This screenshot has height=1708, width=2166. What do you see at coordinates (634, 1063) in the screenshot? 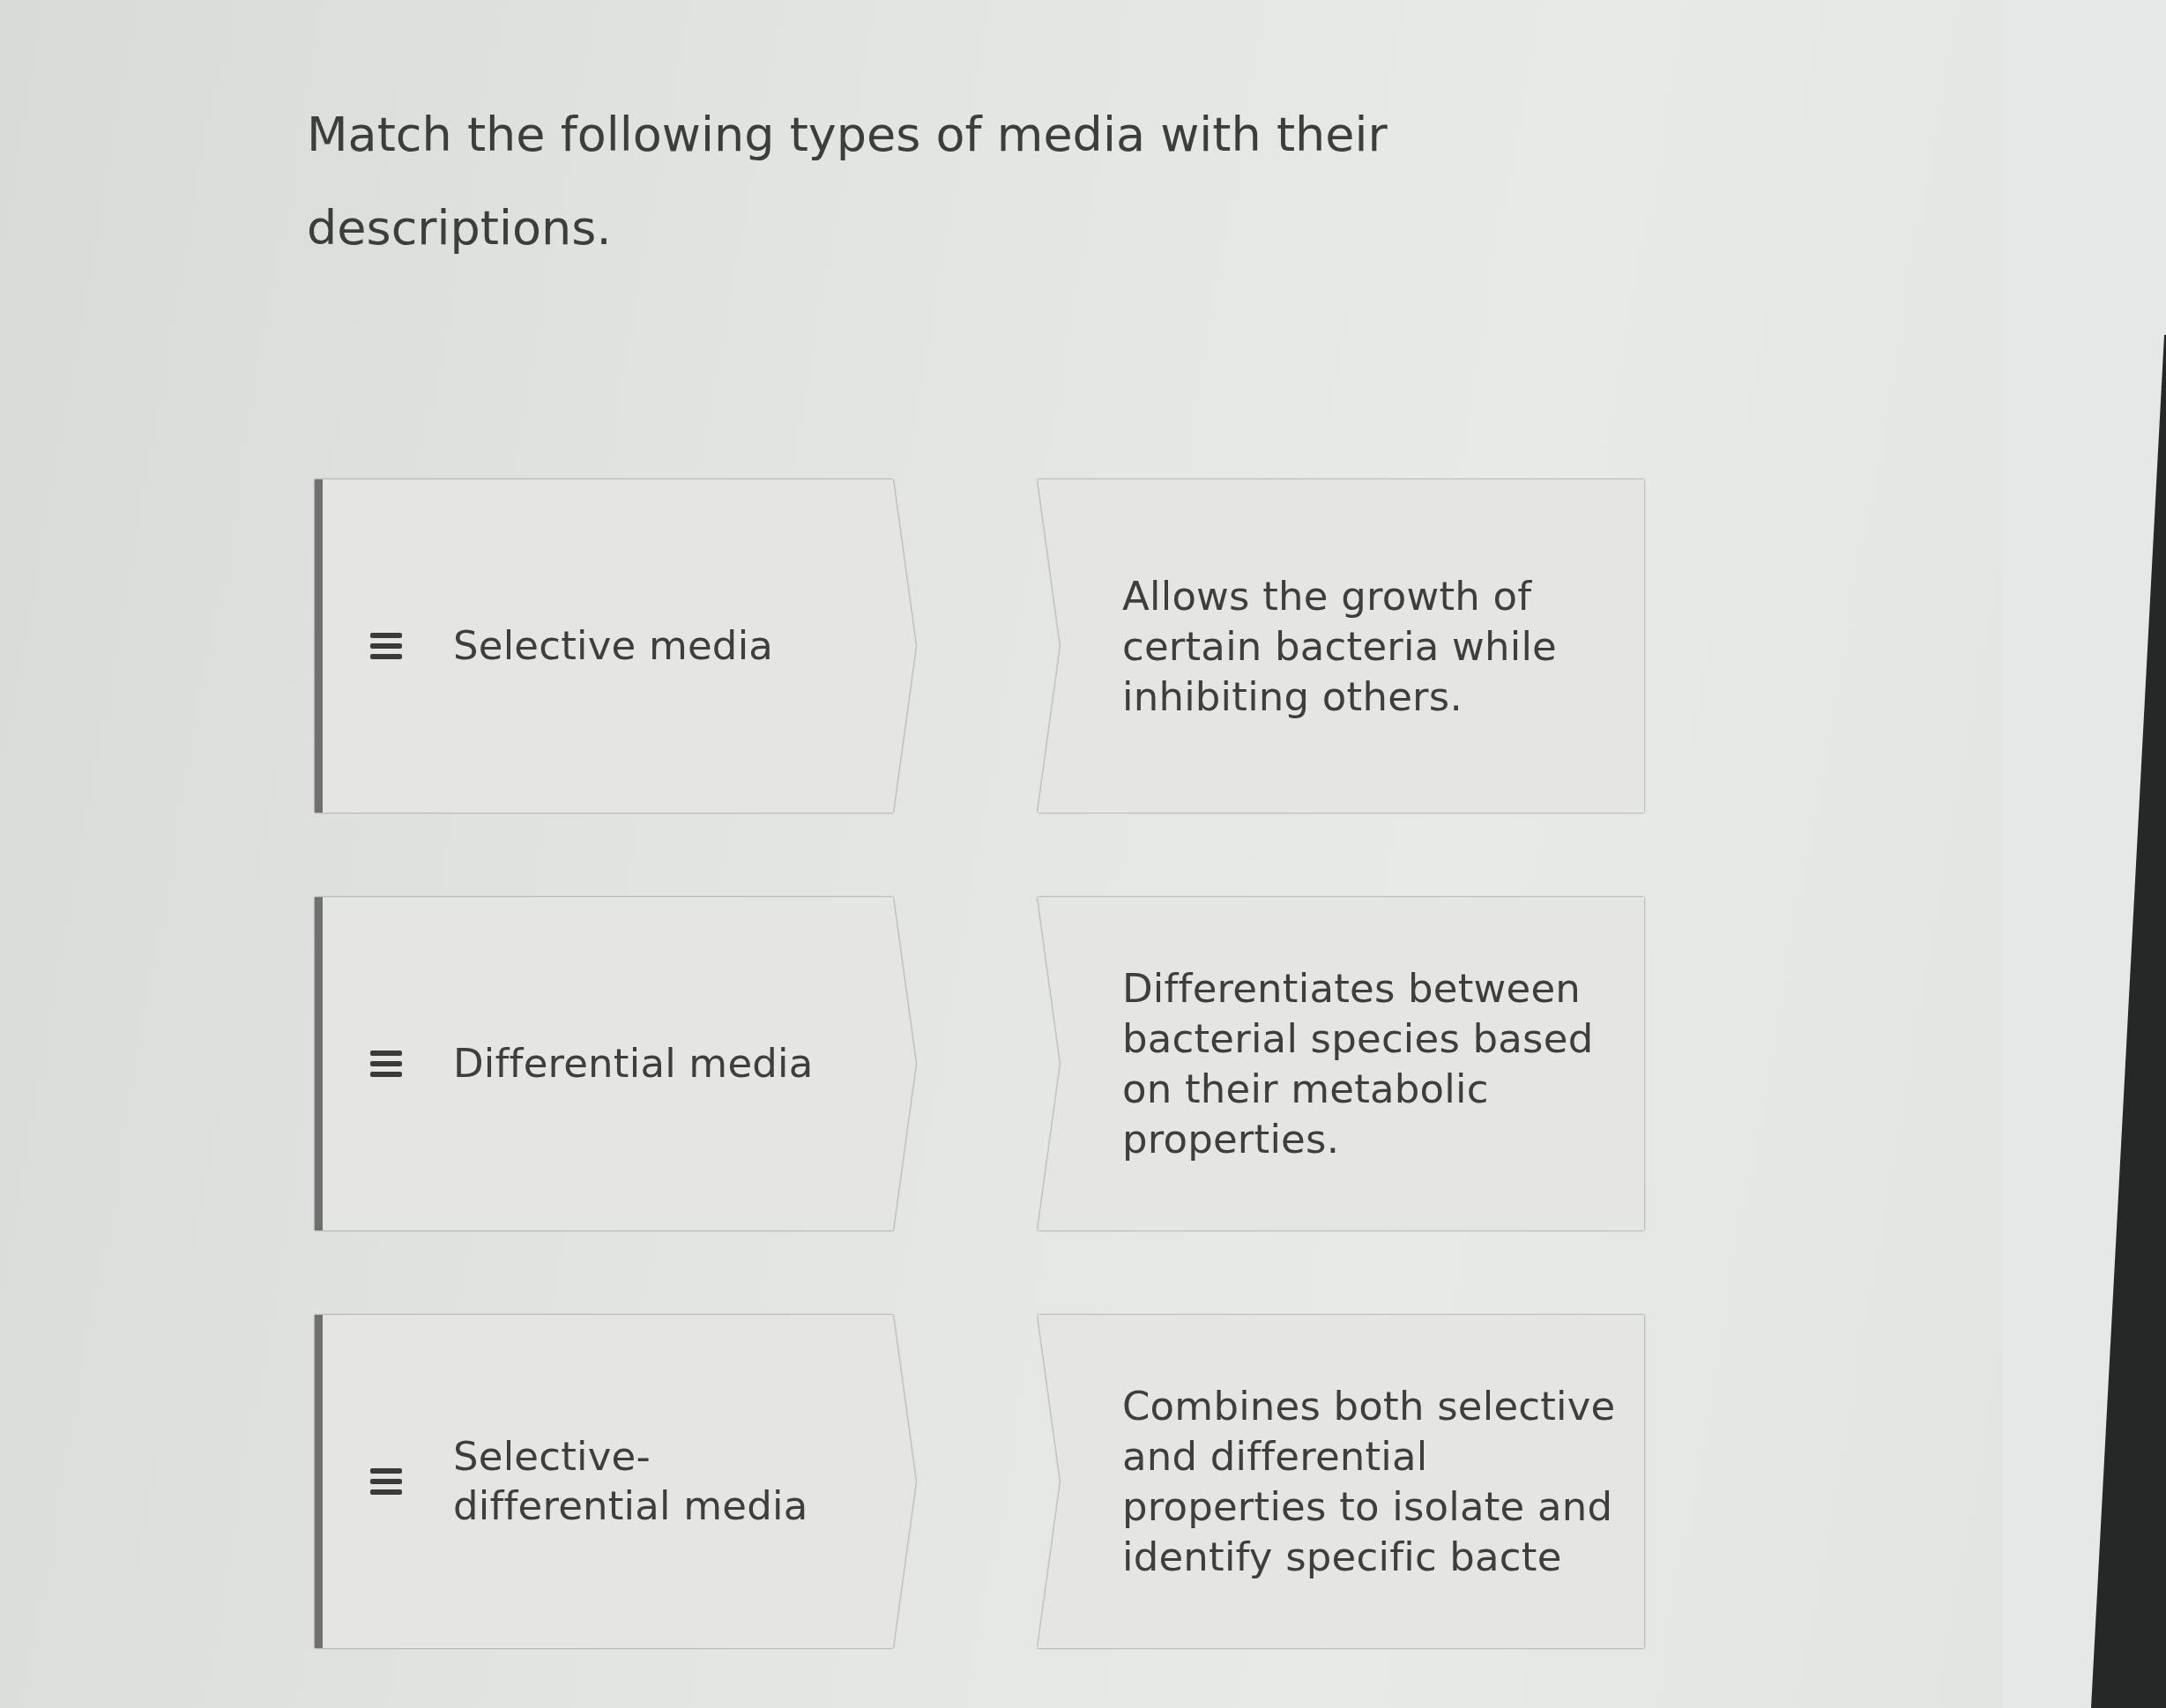
I see `term-text: Differential media` at bounding box center [634, 1063].